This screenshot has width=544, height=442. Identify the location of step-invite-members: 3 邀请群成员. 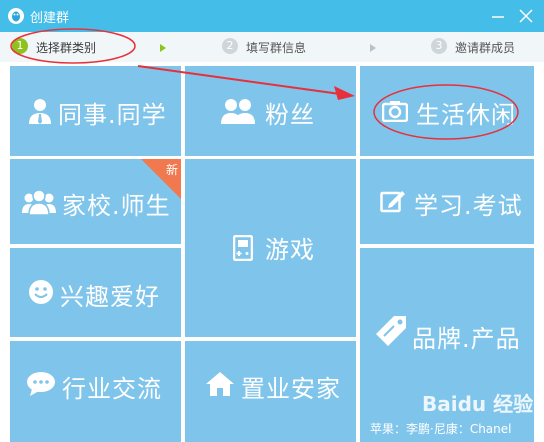
(486, 47).